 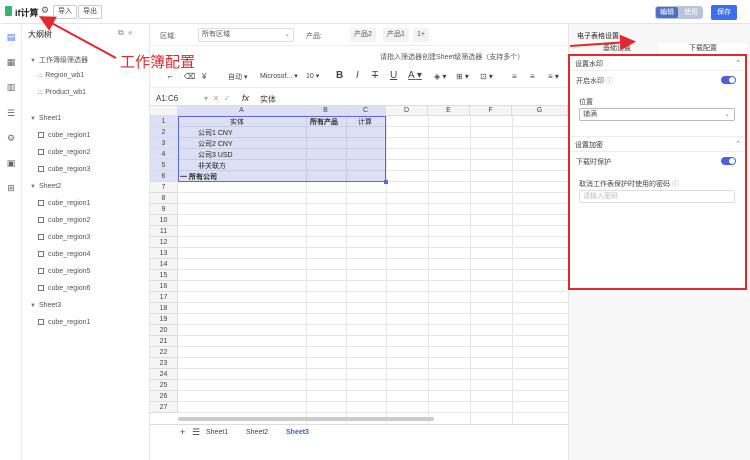 I want to click on column-header: A, so click(x=242, y=111).